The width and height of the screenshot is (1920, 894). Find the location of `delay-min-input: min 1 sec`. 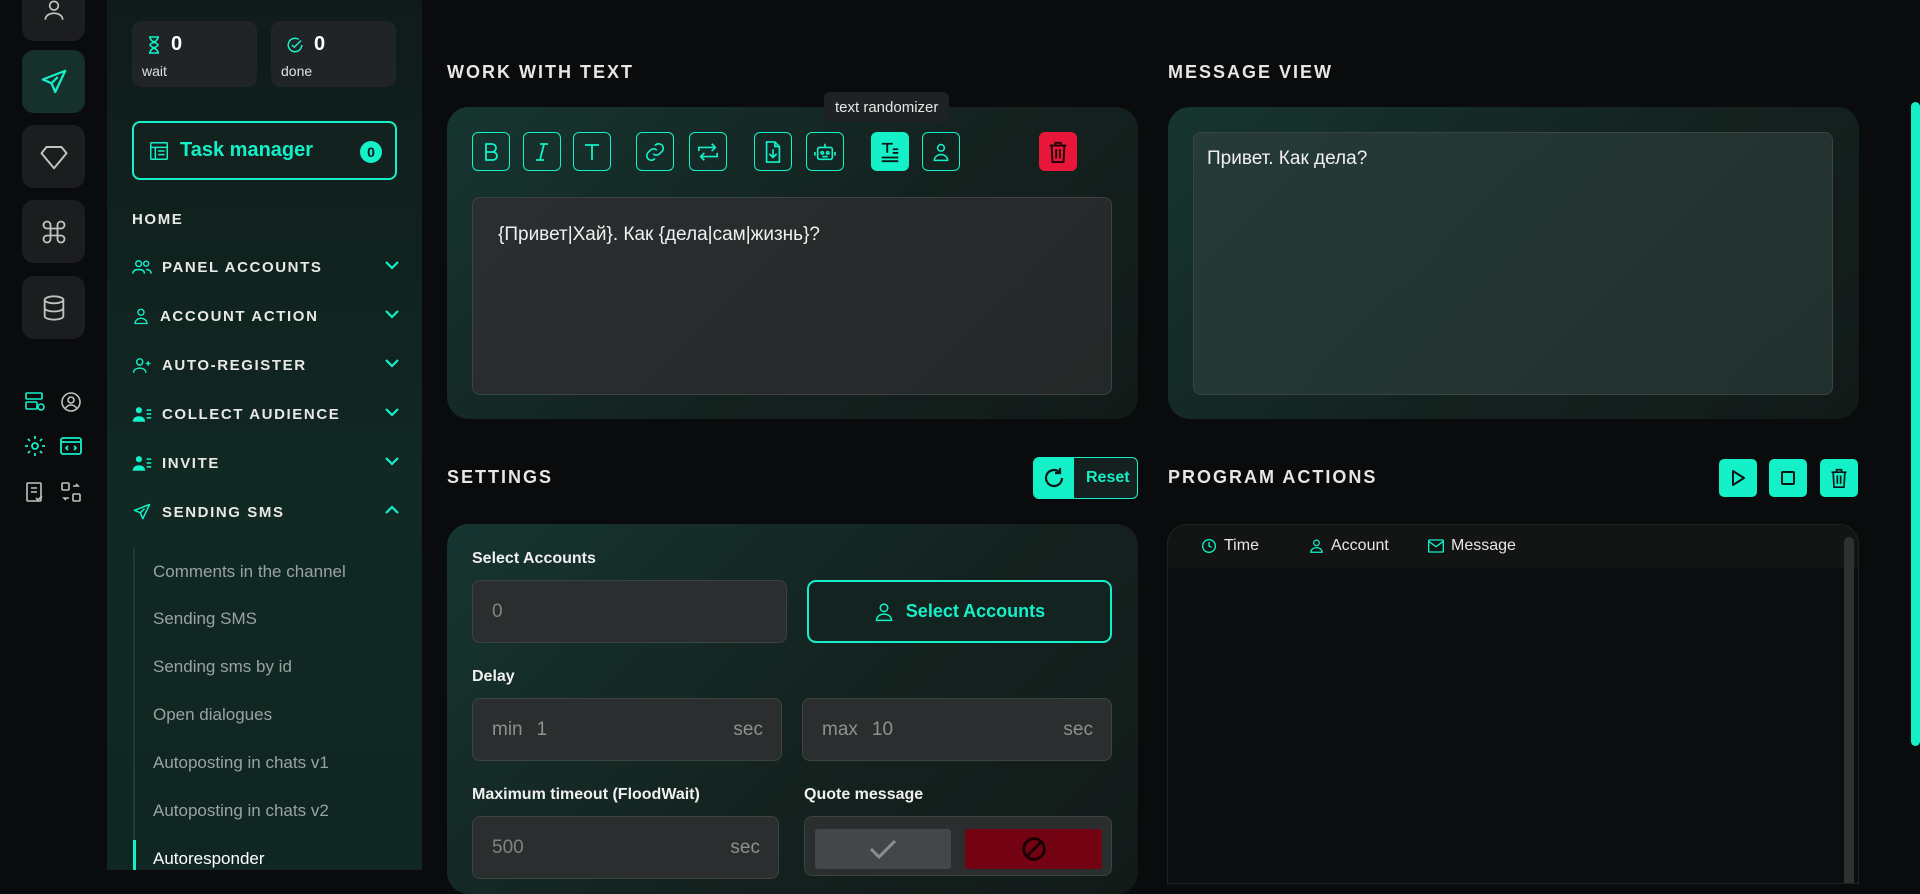

delay-min-input: min 1 sec is located at coordinates (627, 729).